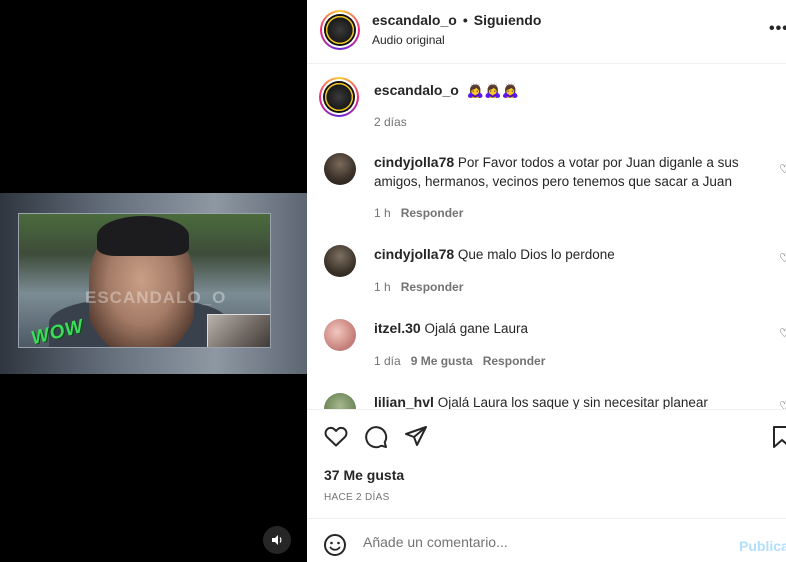 The height and width of the screenshot is (562, 786). Describe the element at coordinates (408, 40) in the screenshot. I see `audio-label: Audio original` at that location.